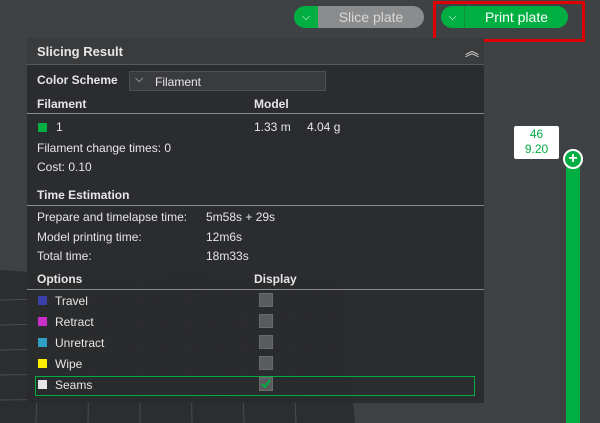  I want to click on model-time-value: 12m6s, so click(224, 237).